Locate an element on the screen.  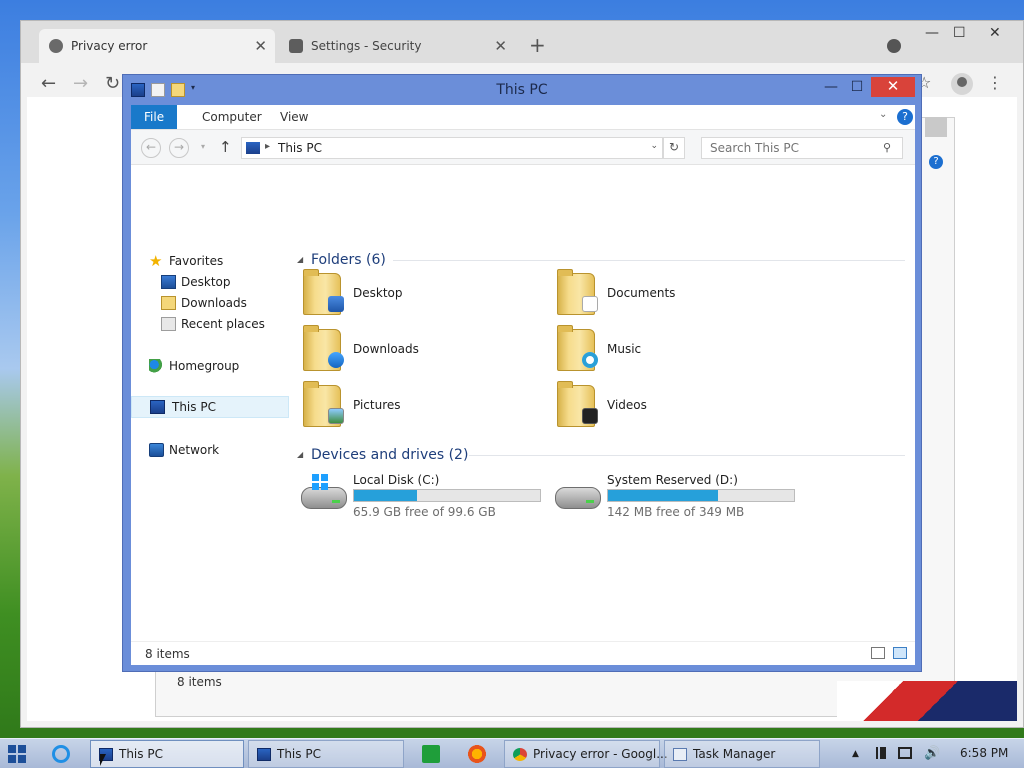
taskbar-item-this-pc-1: This PC is located at coordinates (167, 754).